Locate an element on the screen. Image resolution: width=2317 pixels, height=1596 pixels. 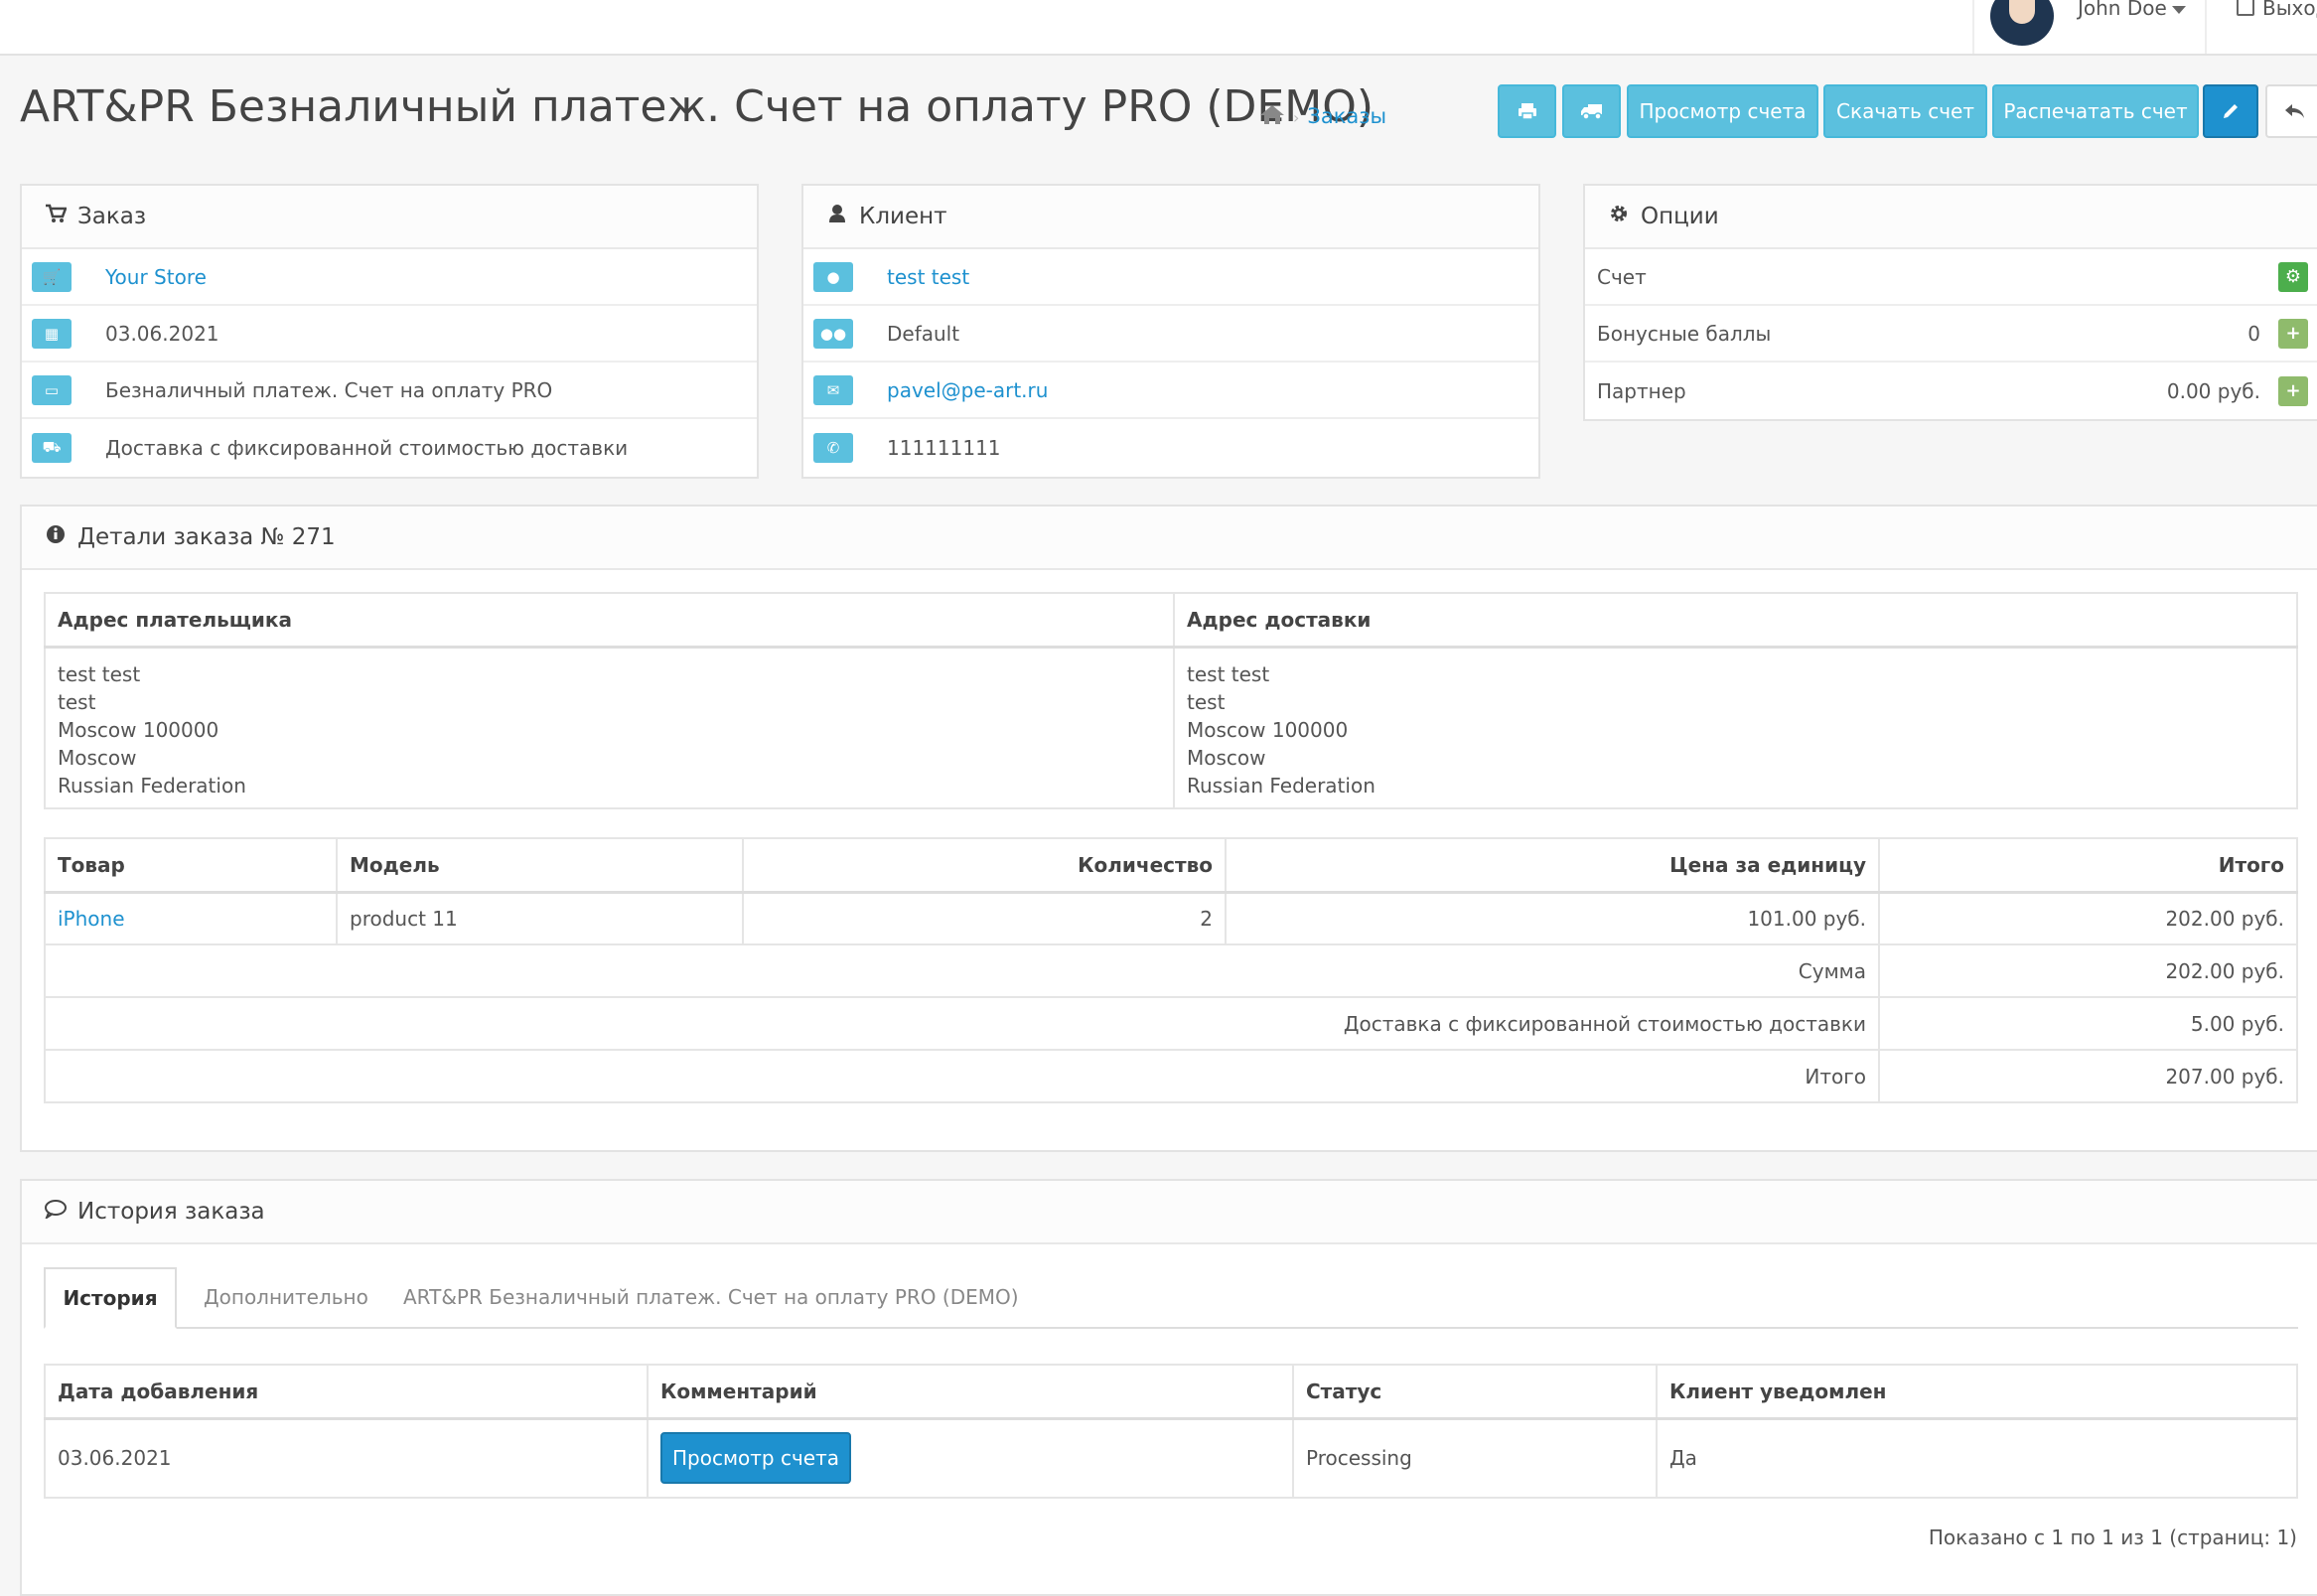
affiliate-value: 0.00 руб. is located at coordinates (2213, 390).